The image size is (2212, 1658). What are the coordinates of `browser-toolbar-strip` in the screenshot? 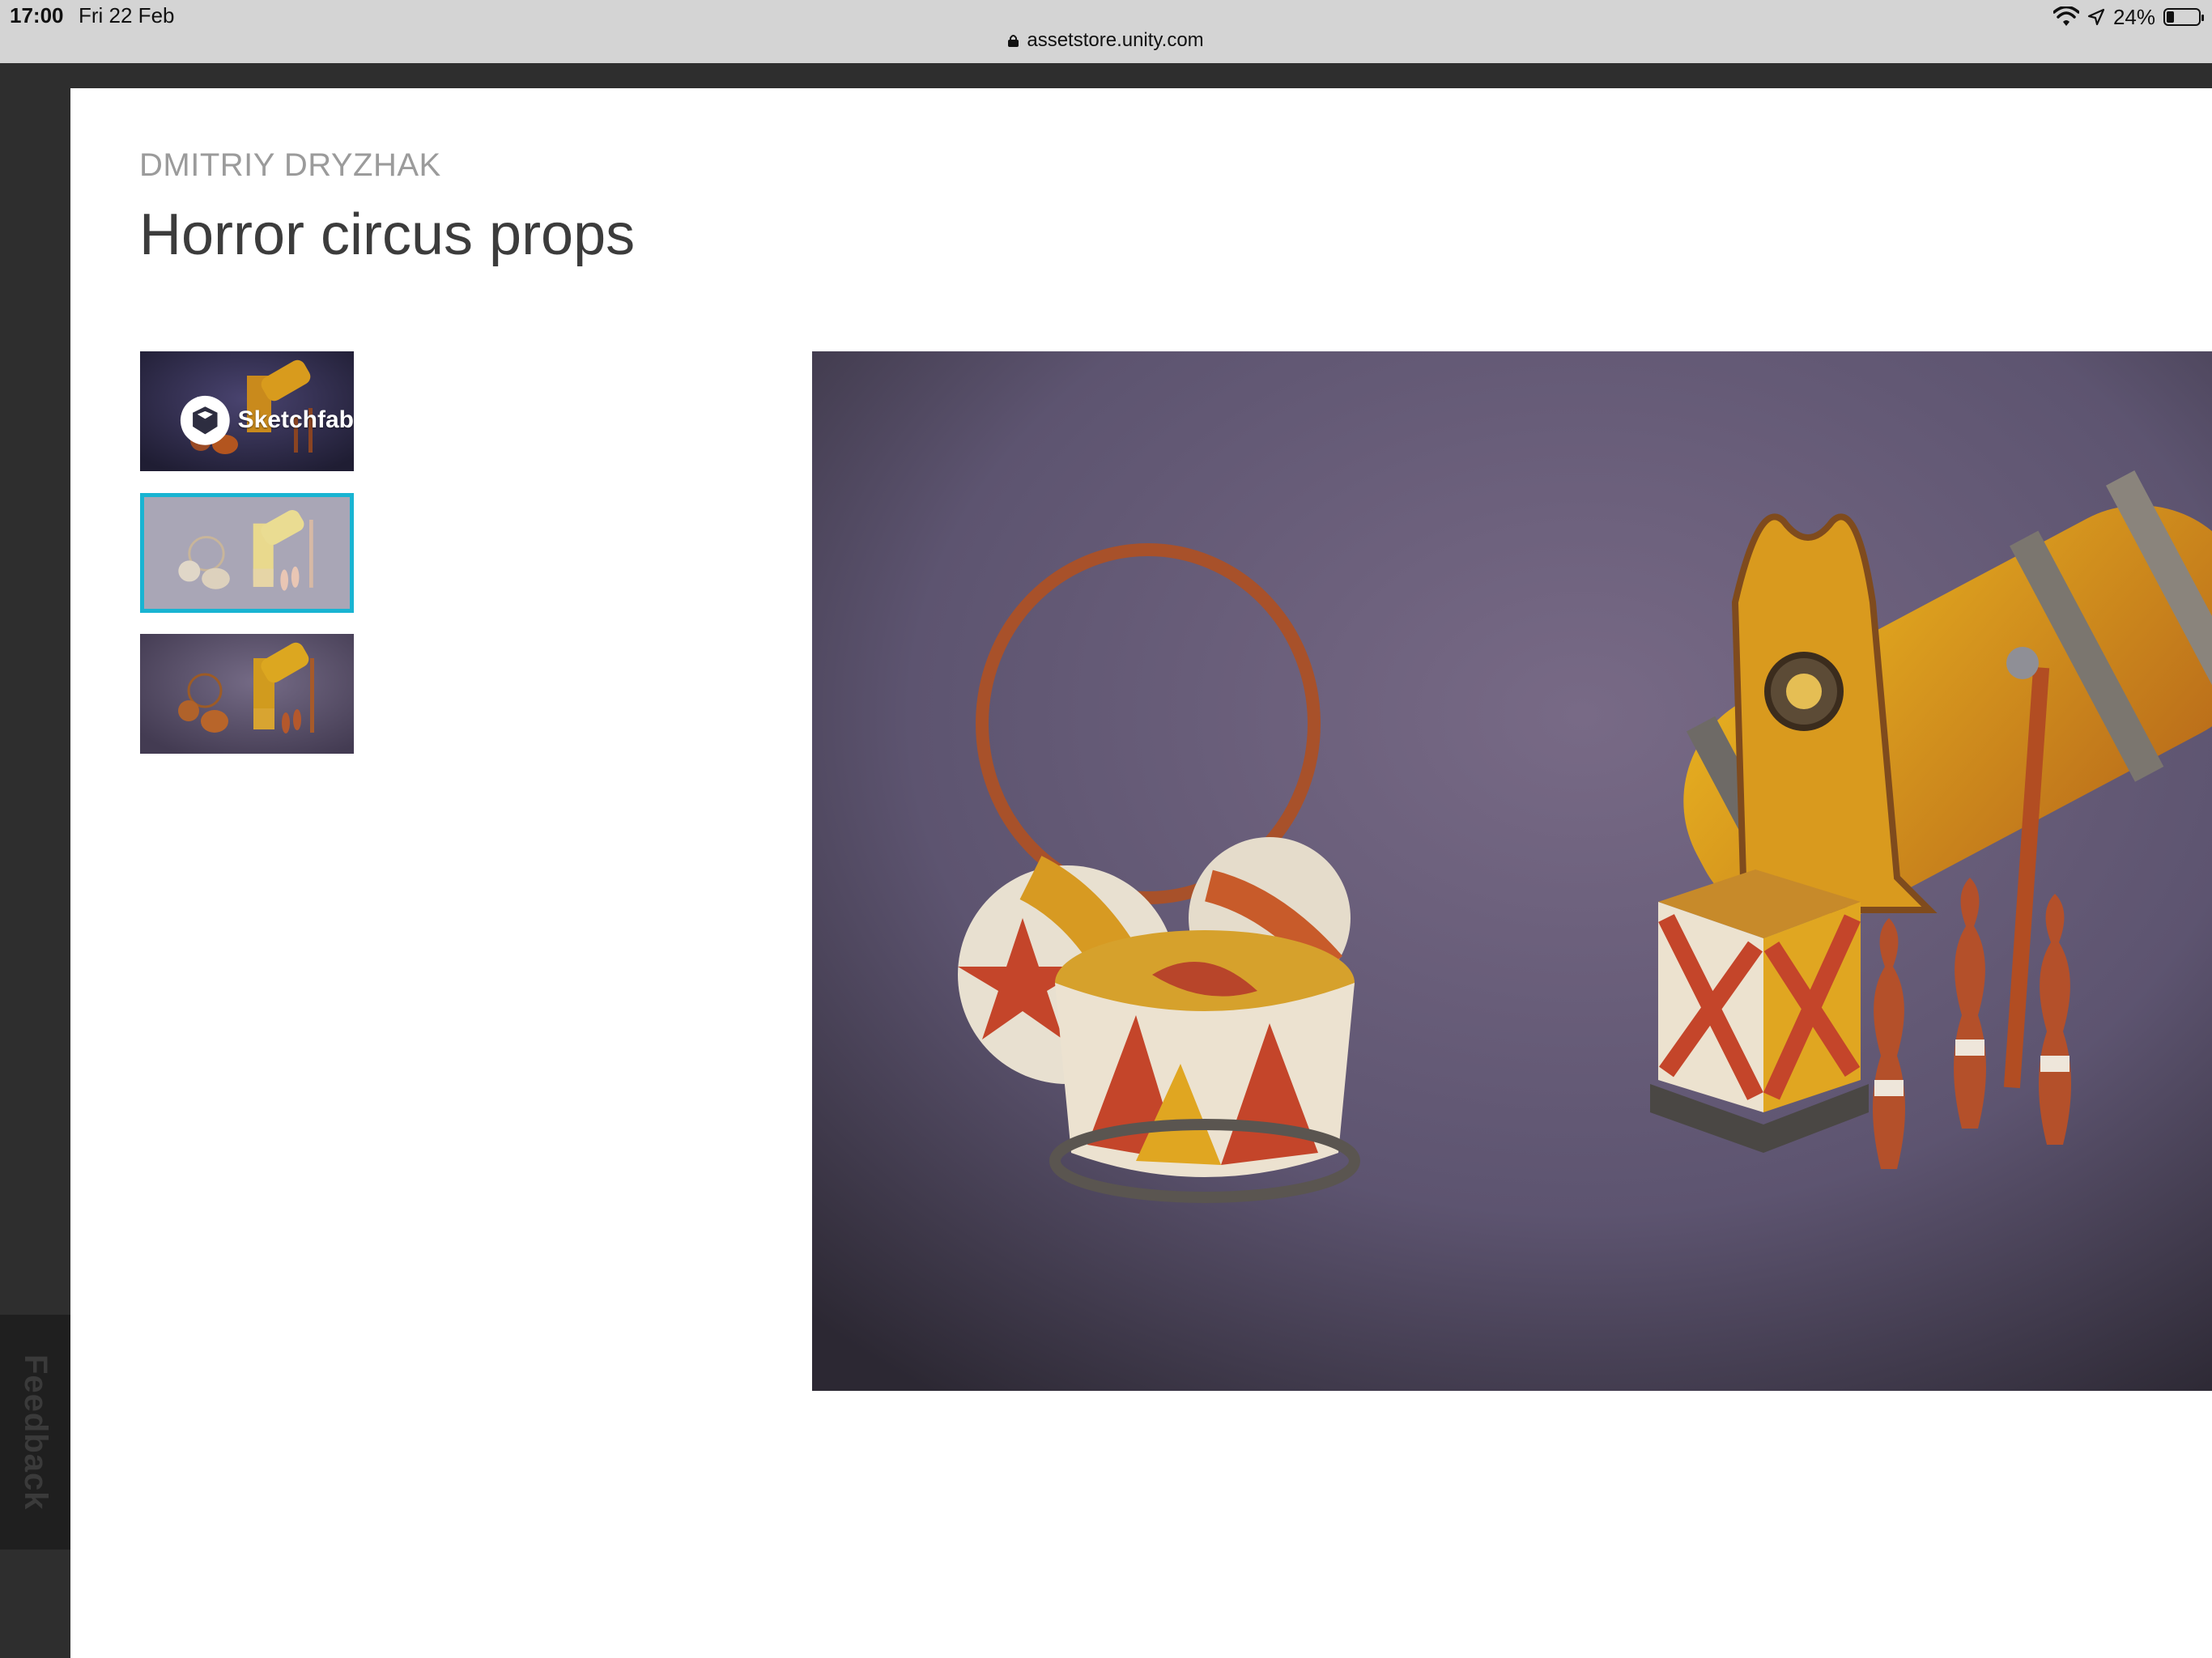 It's located at (1106, 75).